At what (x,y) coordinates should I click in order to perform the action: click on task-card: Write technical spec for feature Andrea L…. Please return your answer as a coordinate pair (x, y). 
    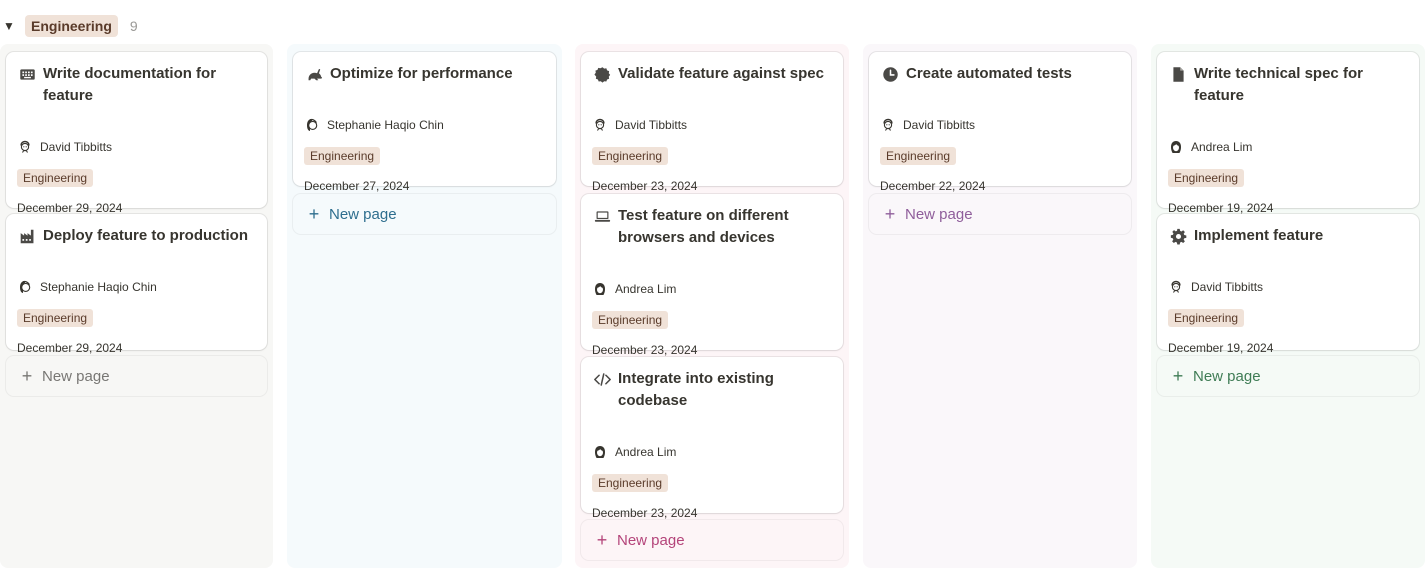
    Looking at the image, I should click on (1288, 133).